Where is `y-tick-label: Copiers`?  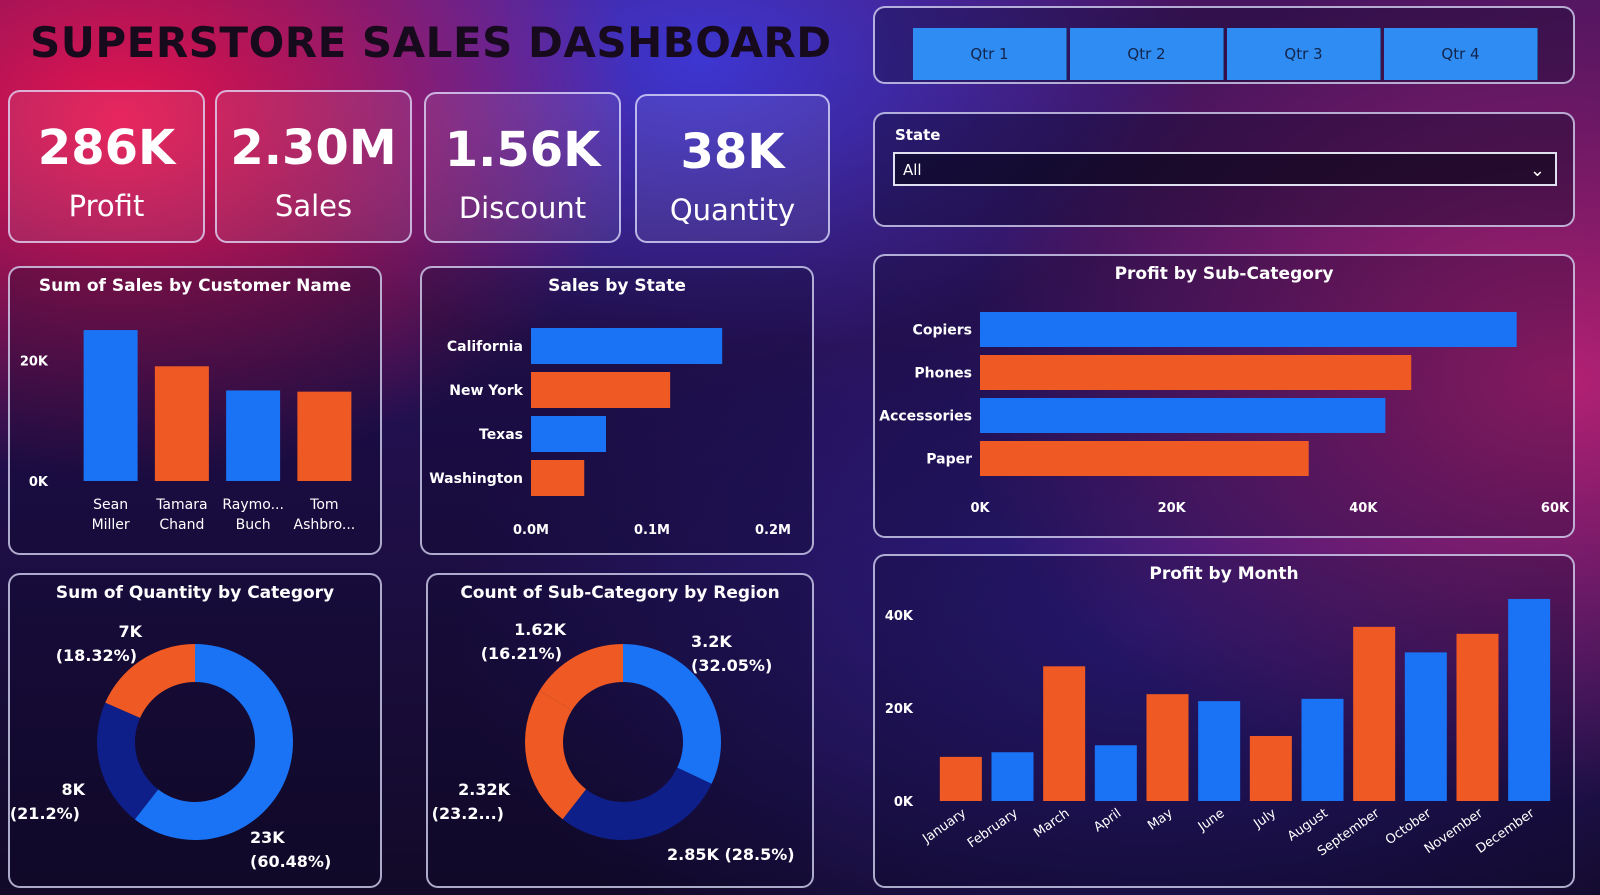 y-tick-label: Copiers is located at coordinates (942, 331).